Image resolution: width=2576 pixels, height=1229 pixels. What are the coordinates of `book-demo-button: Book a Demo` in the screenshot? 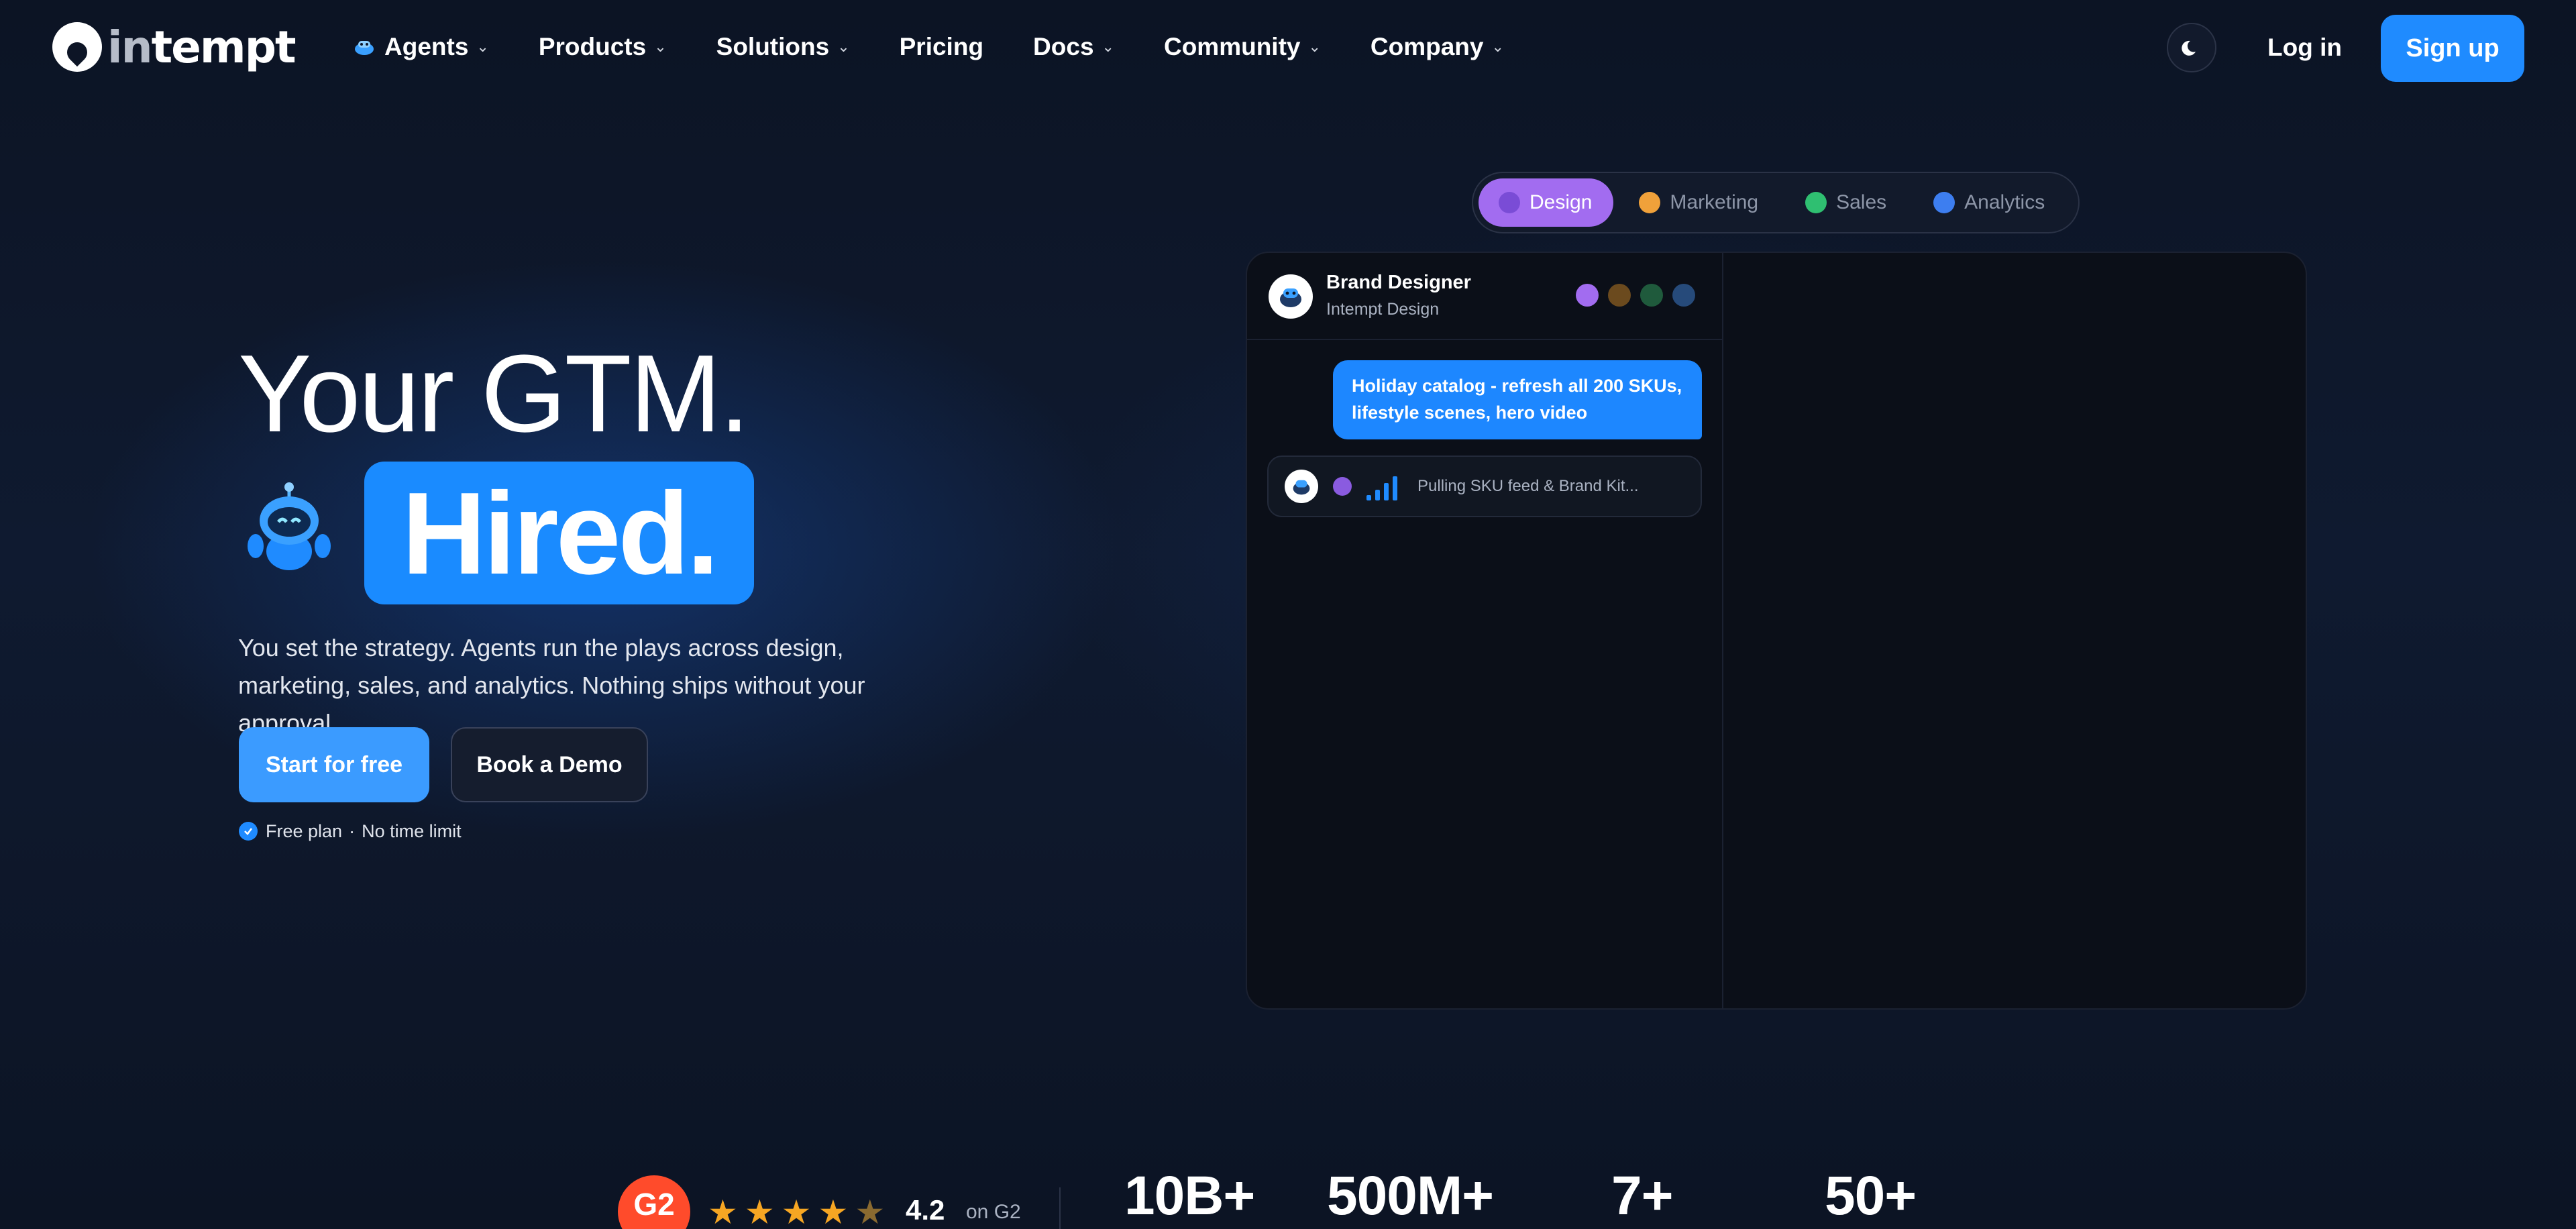 It's located at (549, 764).